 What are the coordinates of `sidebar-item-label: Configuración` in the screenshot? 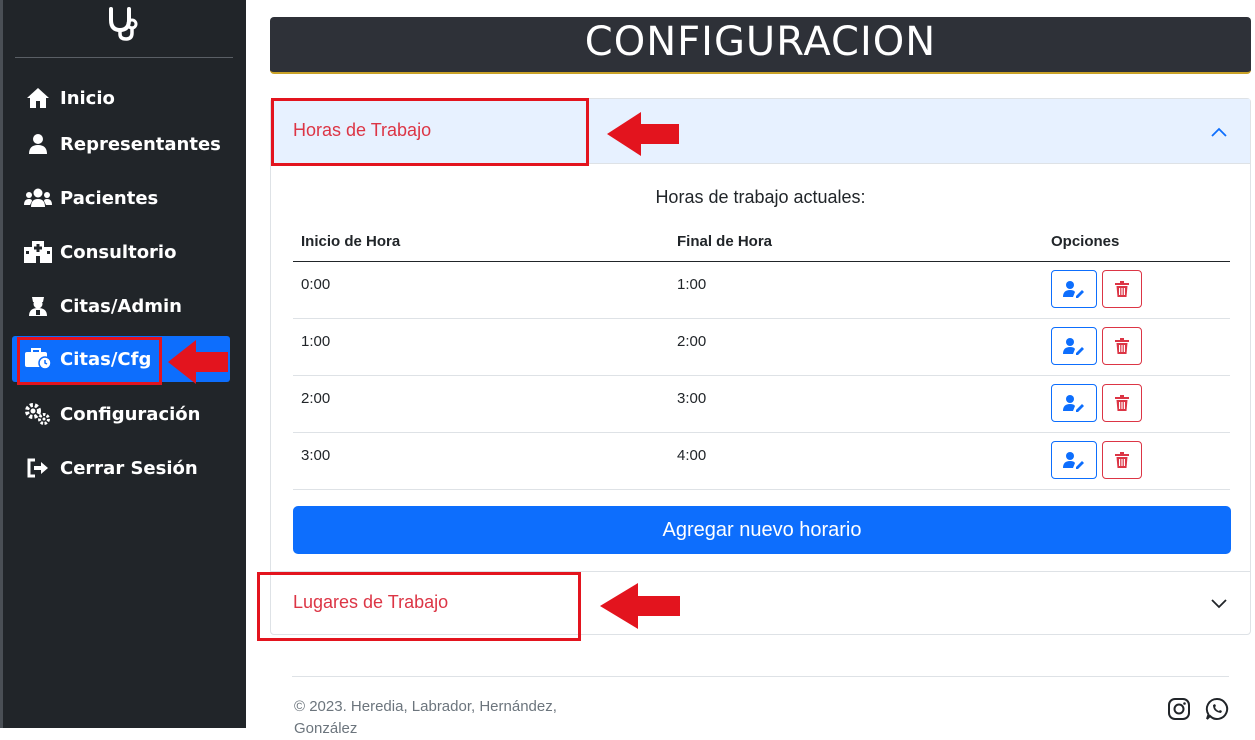 It's located at (130, 414).